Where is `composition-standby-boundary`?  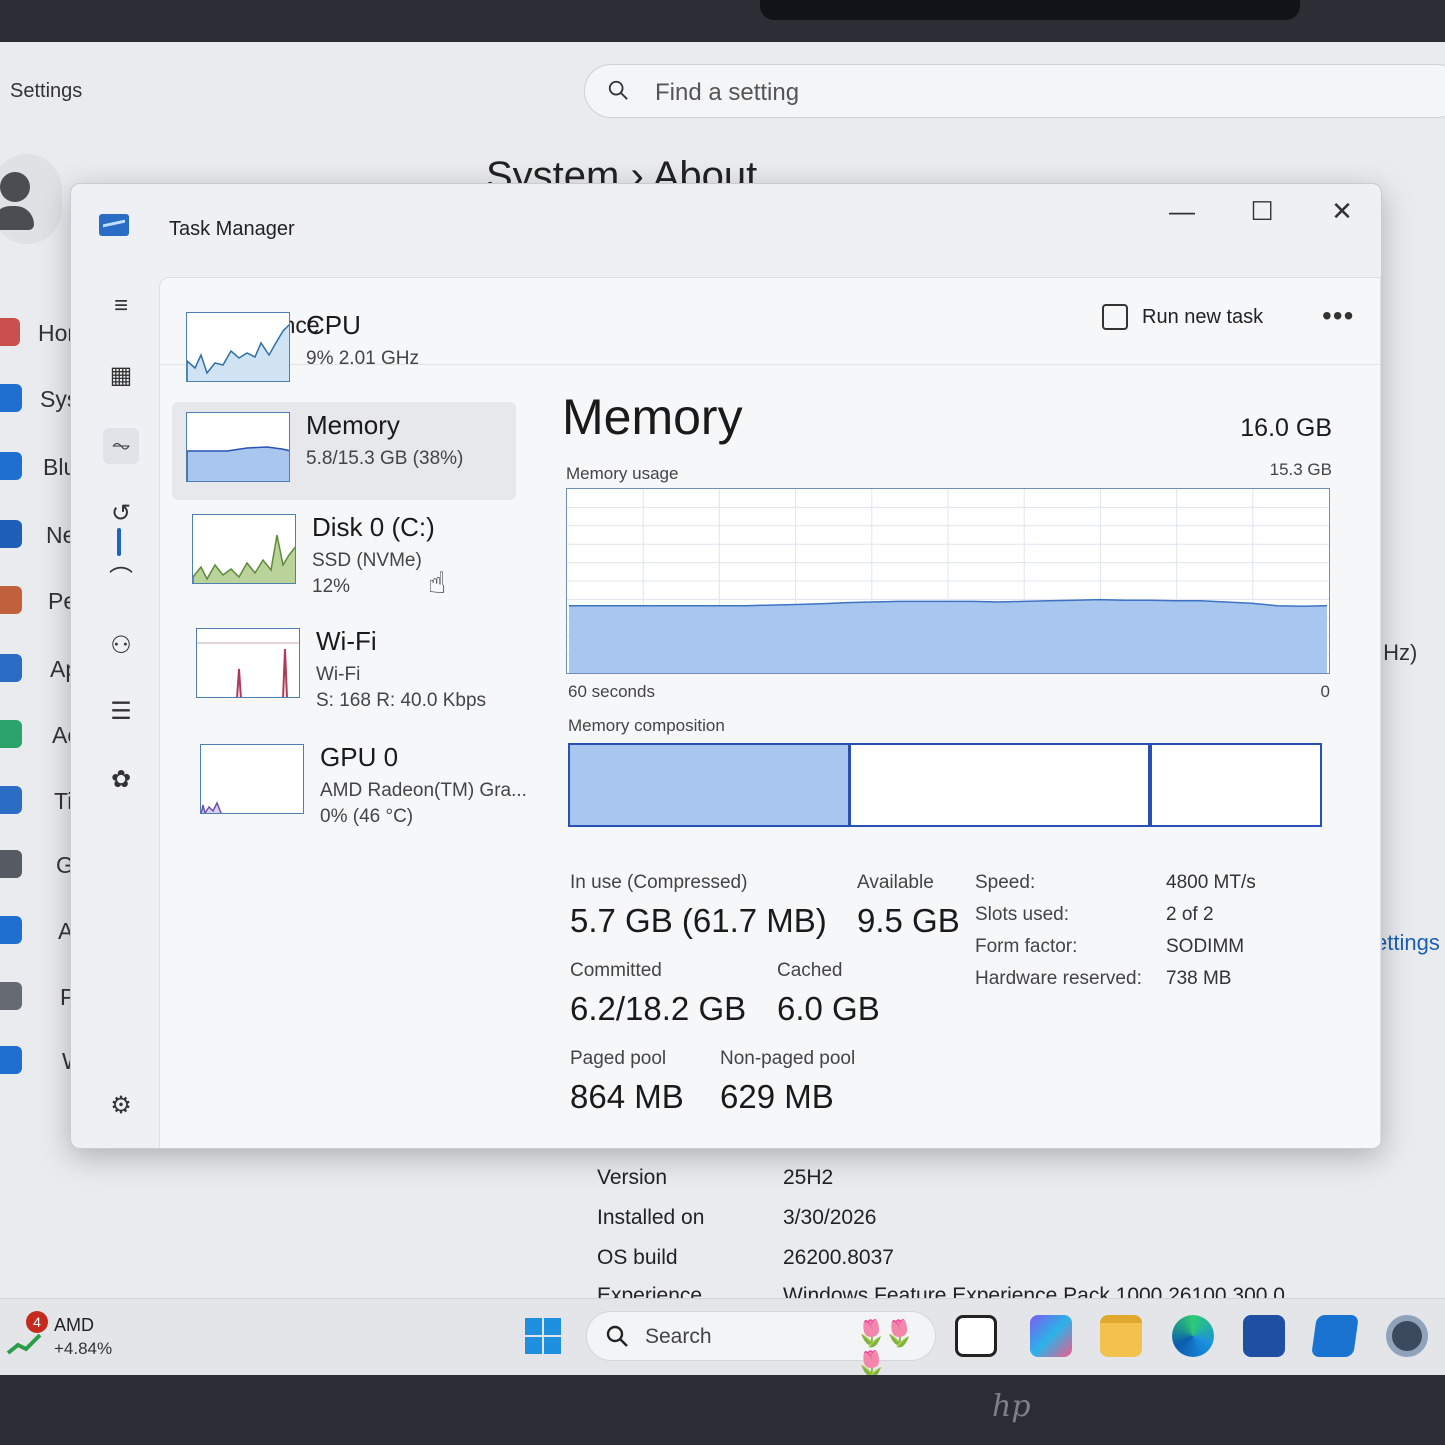 composition-standby-boundary is located at coordinates (1149, 785).